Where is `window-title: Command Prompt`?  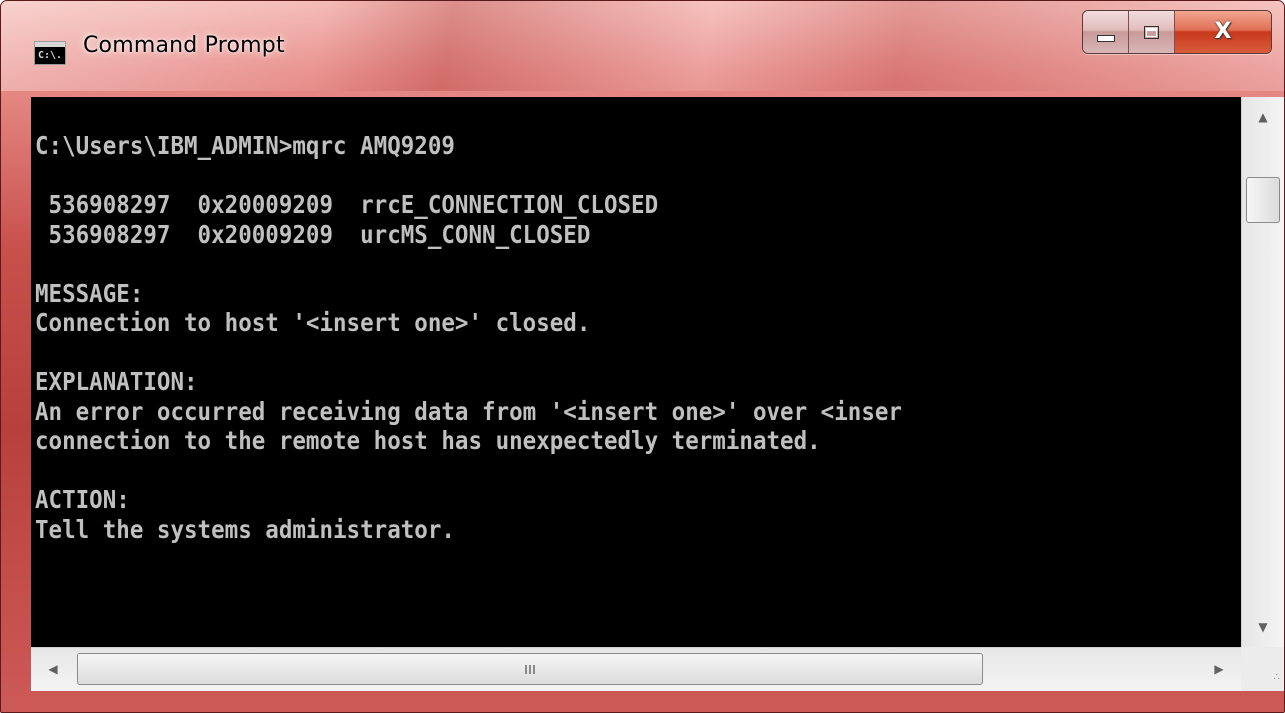 window-title: Command Prompt is located at coordinates (184, 45).